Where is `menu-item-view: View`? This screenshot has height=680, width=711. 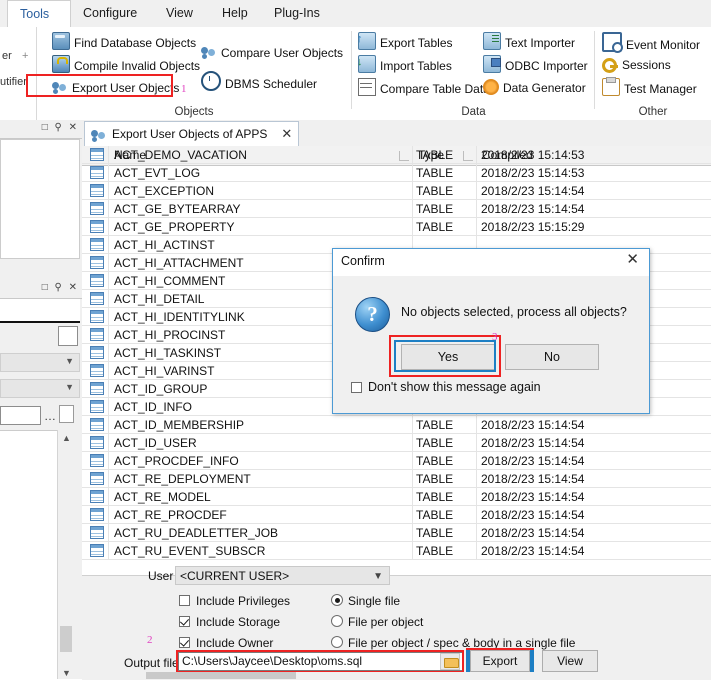 menu-item-view: View is located at coordinates (179, 13).